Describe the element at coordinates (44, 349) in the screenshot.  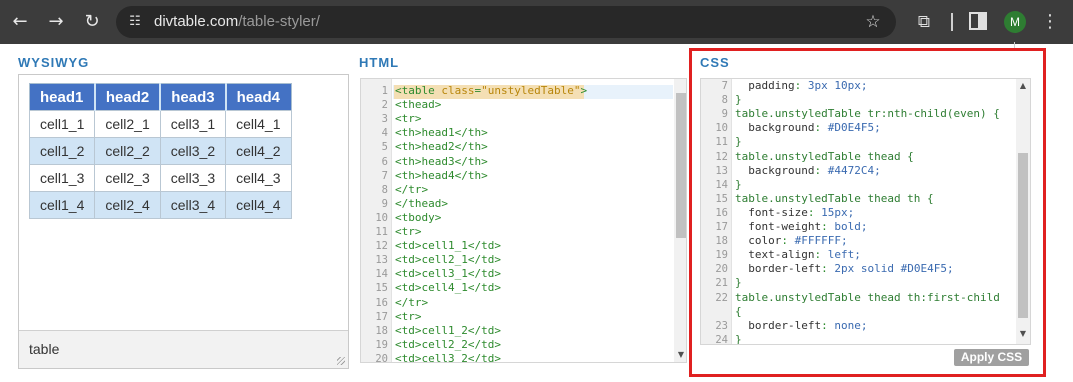
I see `element-path-text: table` at that location.